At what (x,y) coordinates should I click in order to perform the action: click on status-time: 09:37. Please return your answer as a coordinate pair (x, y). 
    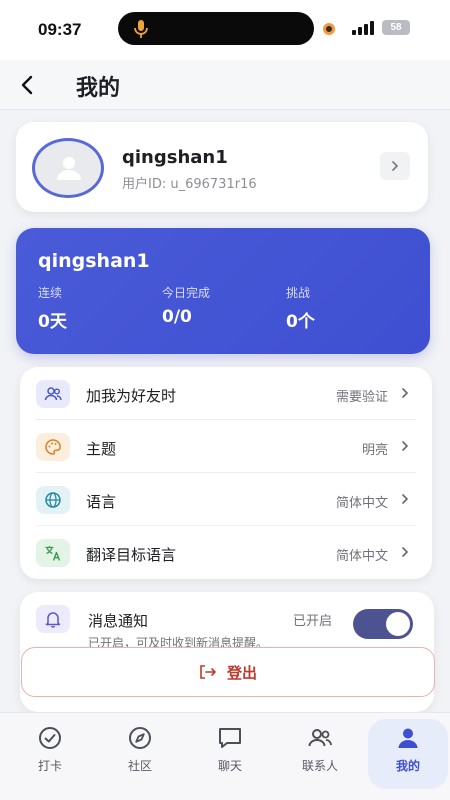
    Looking at the image, I should click on (60, 29).